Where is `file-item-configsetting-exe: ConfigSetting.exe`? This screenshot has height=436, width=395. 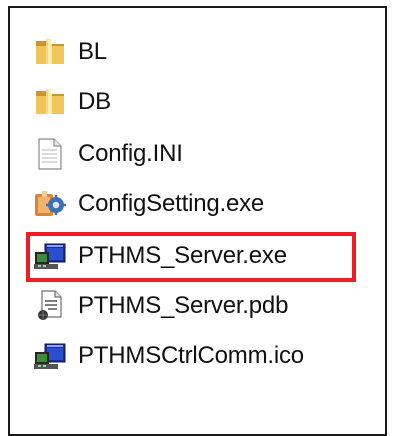
file-item-configsetting-exe: ConfigSetting.exe is located at coordinates (195, 204).